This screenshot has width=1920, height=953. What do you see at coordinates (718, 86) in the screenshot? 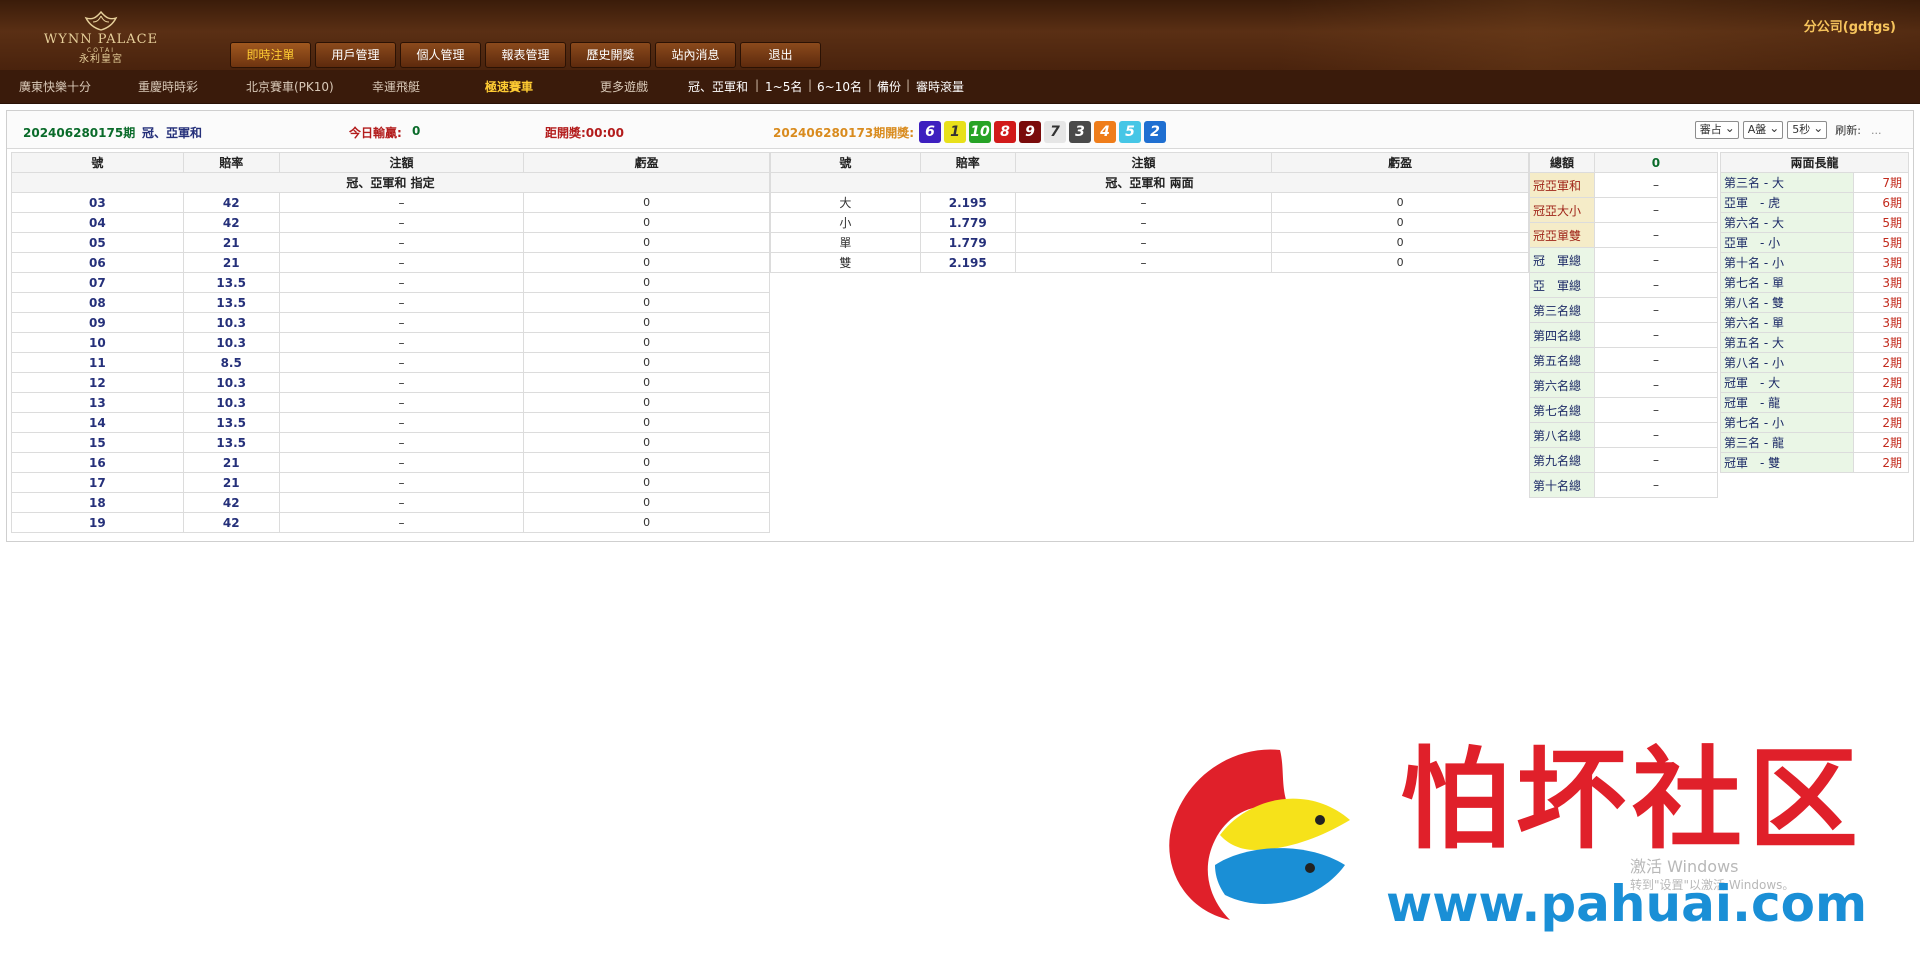
I see `link-champion-sum: 冠、亞軍和` at bounding box center [718, 86].